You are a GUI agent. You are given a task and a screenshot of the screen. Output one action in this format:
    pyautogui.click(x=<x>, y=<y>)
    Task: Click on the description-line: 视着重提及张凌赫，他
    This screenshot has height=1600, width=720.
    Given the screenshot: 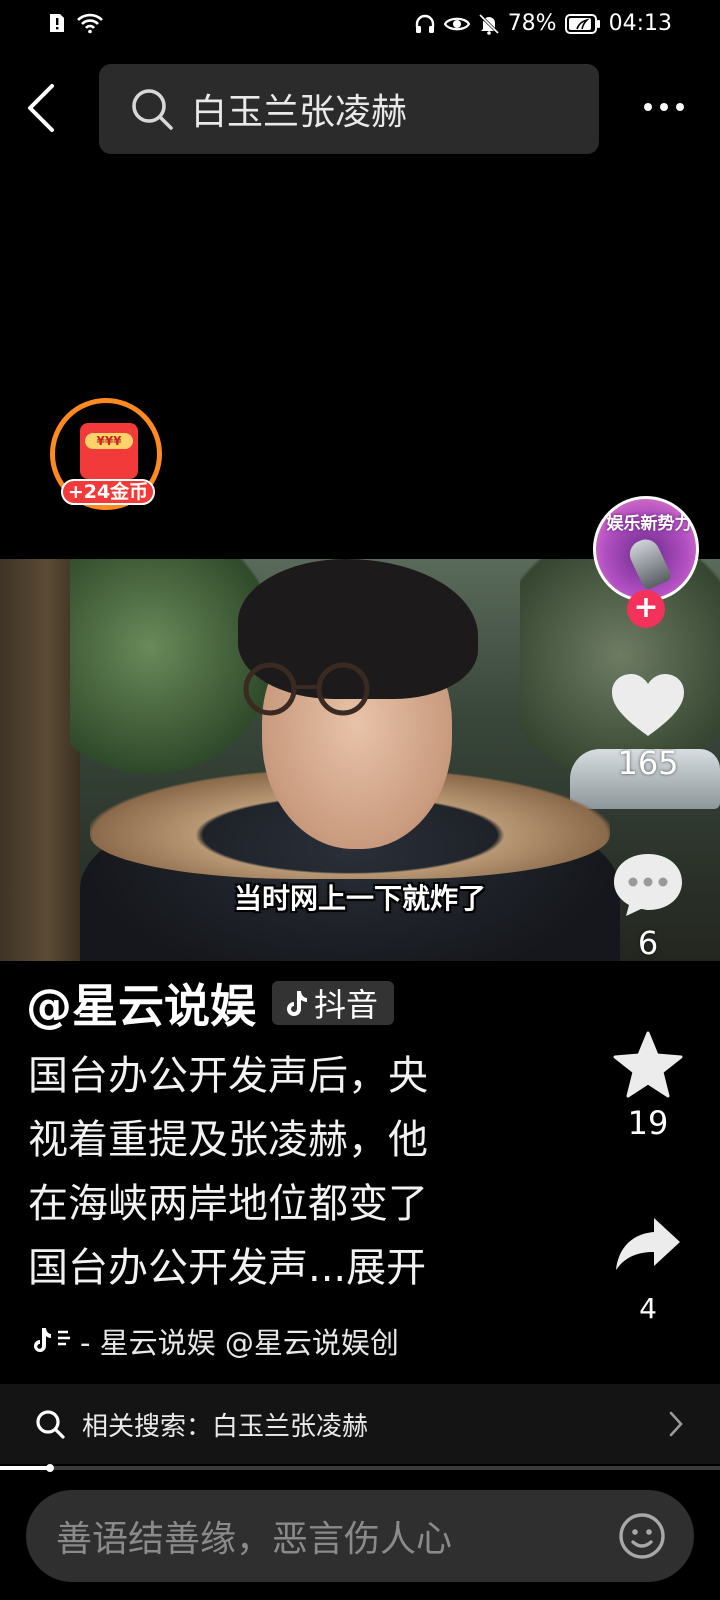 What is the action you would take?
    pyautogui.click(x=228, y=1140)
    